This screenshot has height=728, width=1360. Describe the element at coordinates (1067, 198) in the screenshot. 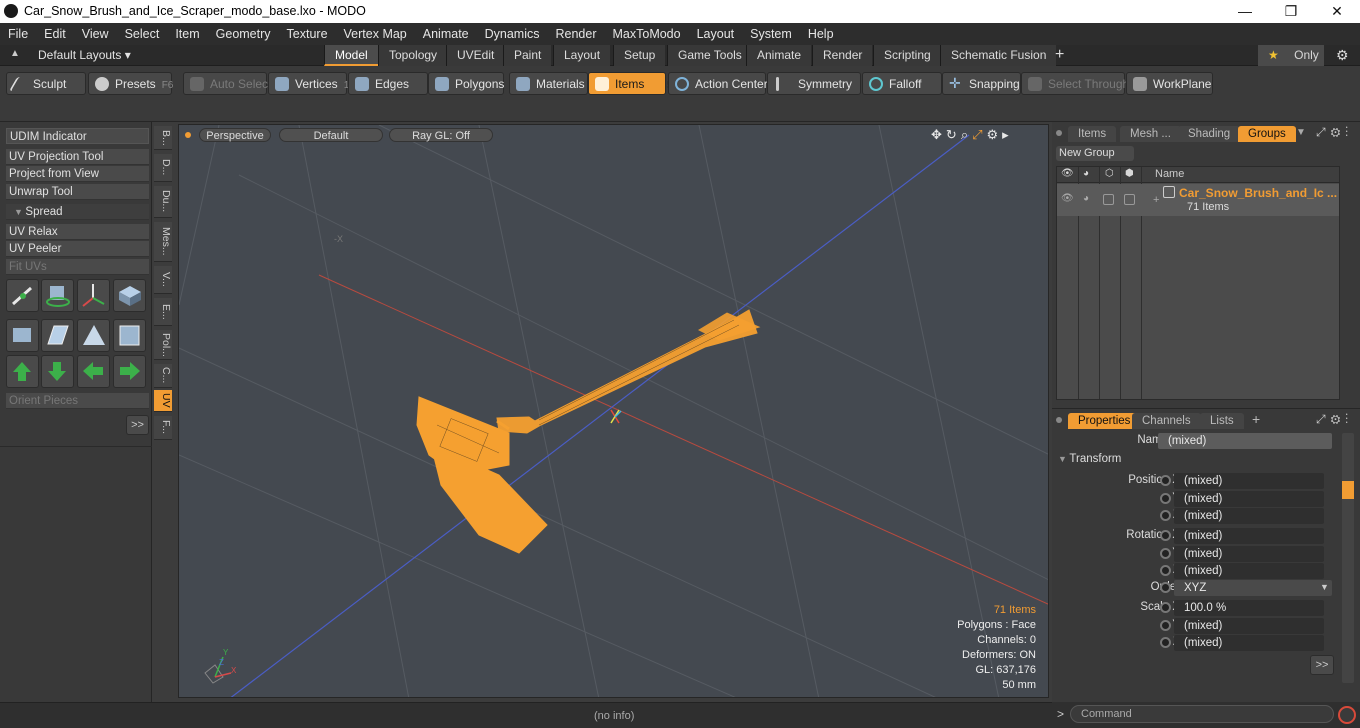

I see `group-visibility-icon: 👁` at that location.